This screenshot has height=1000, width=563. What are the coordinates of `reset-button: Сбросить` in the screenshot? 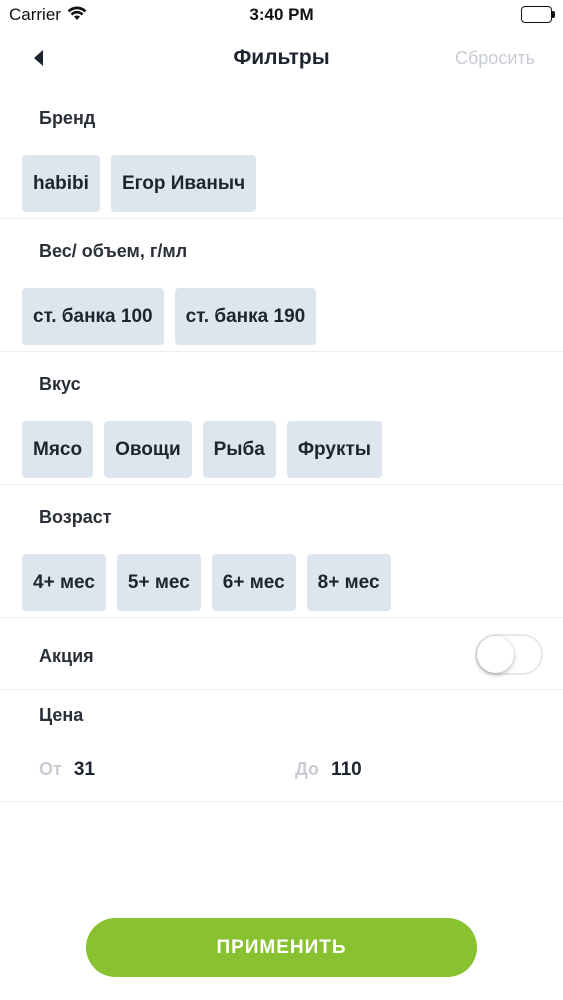 It's located at (495, 58).